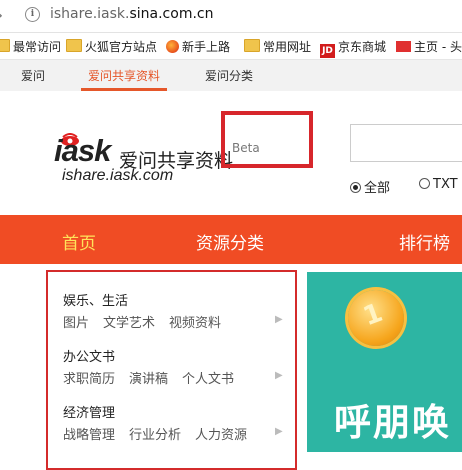 This screenshot has height=470, width=462. Describe the element at coordinates (392, 422) in the screenshot. I see `banner-text: 呼朋唤` at that location.